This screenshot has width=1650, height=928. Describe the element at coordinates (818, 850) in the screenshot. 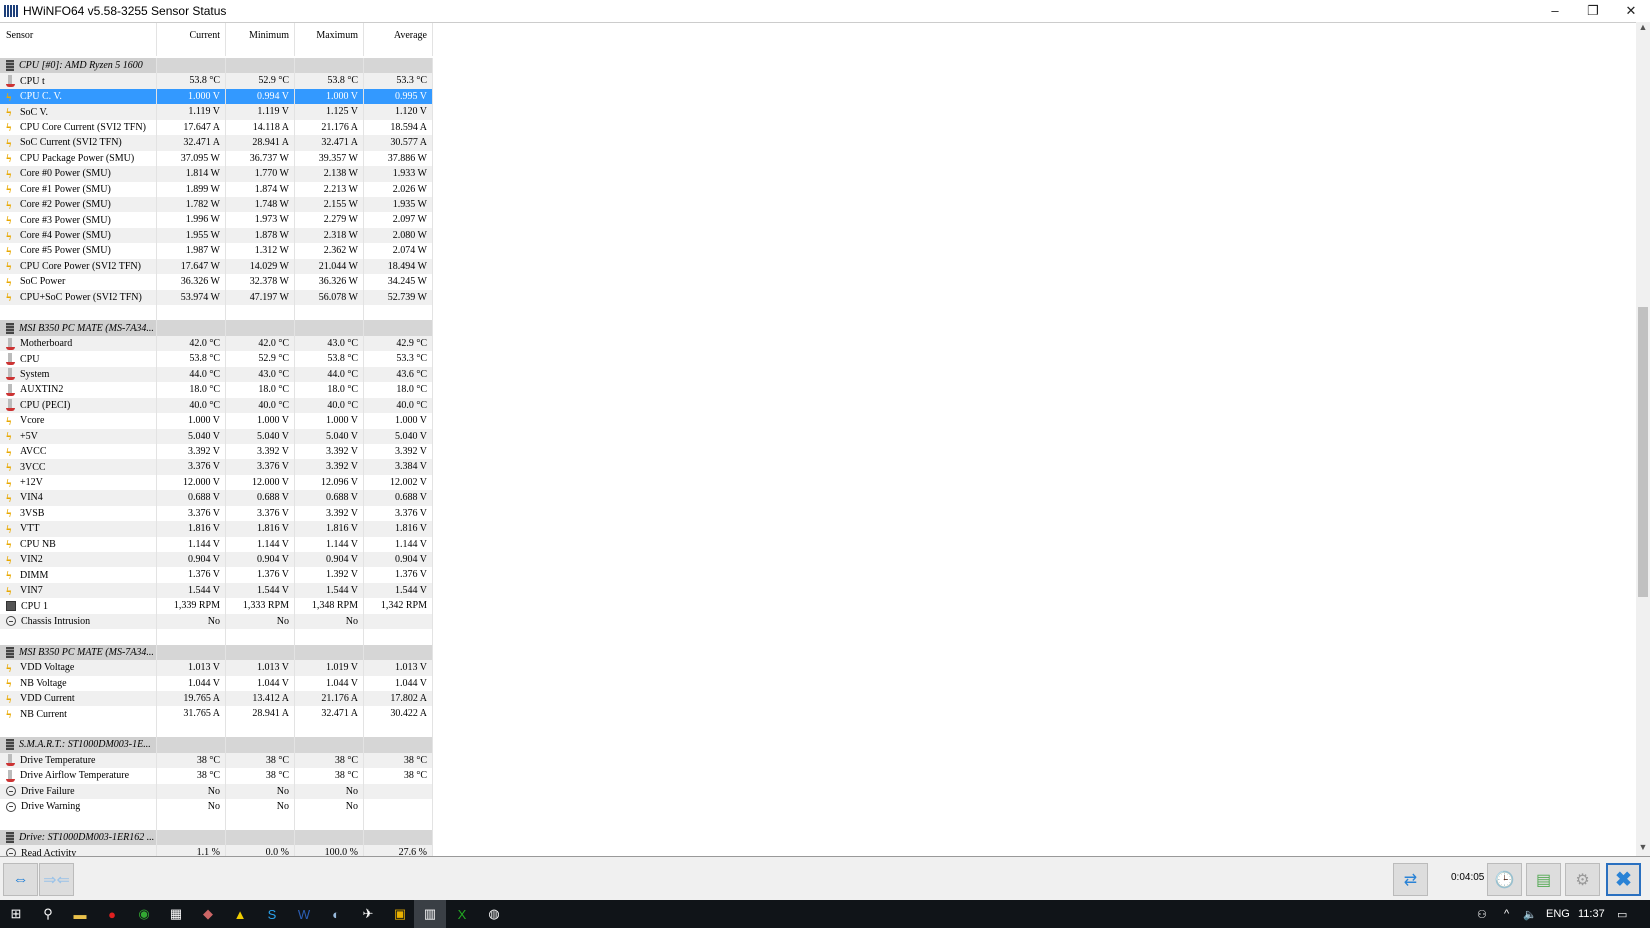

I see `sensor-row: Read Activity 1.1 % 0.0 % 100.0 % 27.6 %` at that location.